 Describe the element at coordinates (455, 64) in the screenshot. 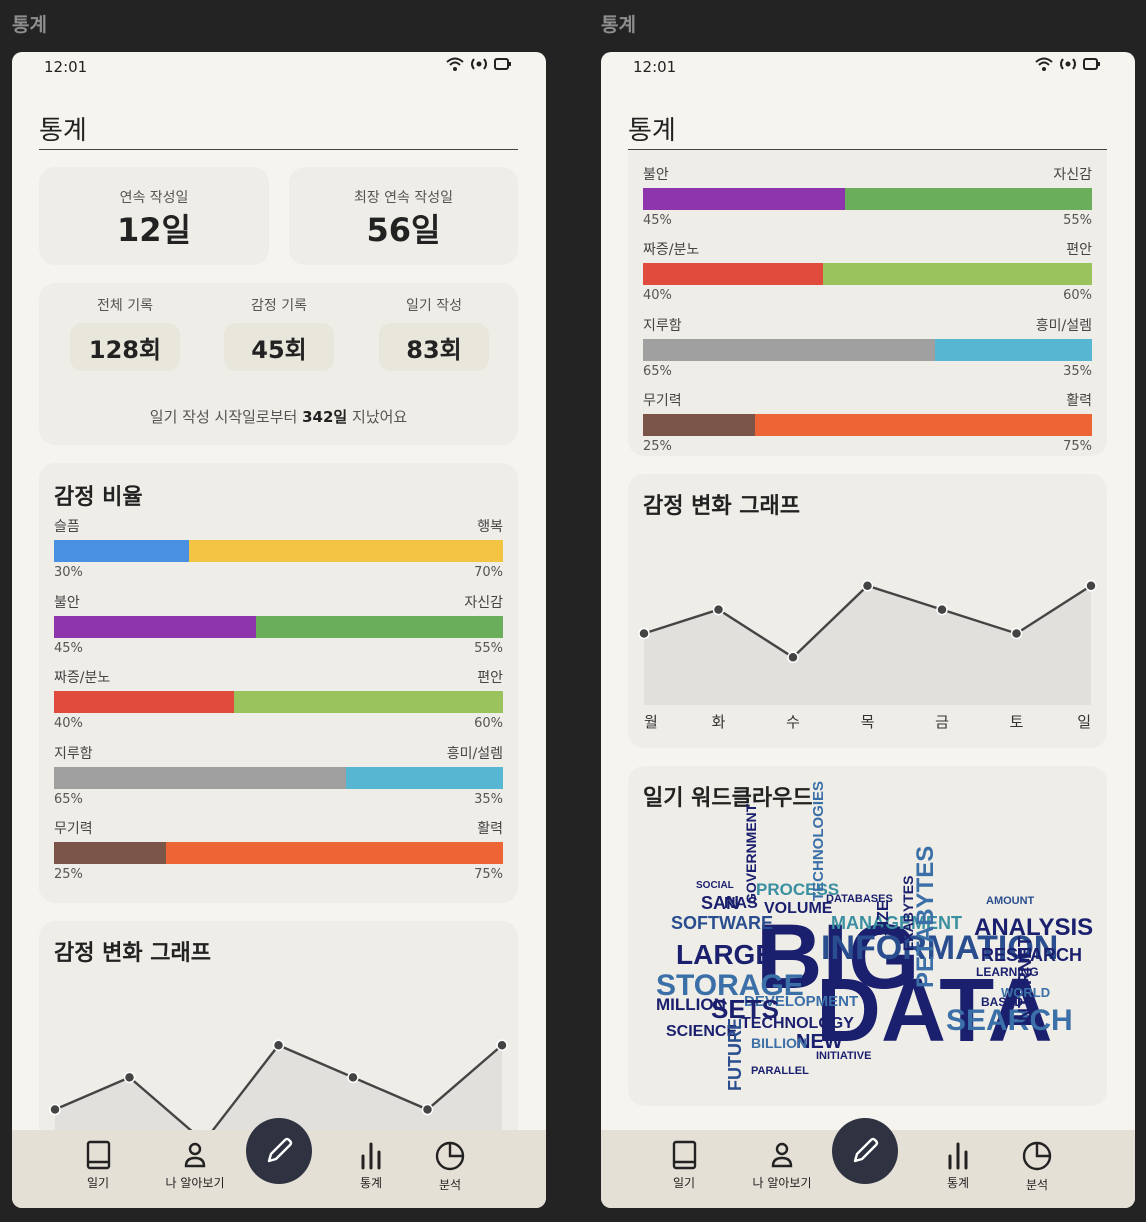

I see `wifi-icon` at that location.